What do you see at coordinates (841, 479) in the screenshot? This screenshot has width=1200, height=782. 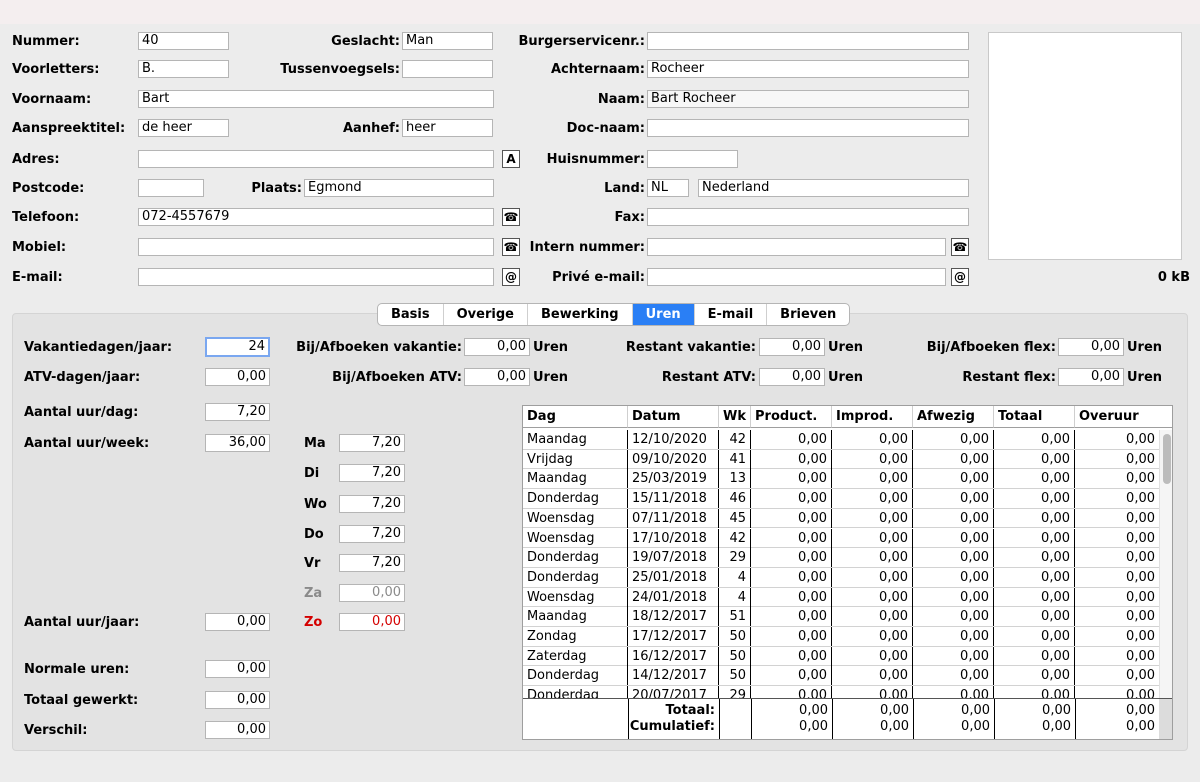 I see `table-row: Maandag 25/03/2019 13 0,00 0,00 0,00 0,00 0,00` at bounding box center [841, 479].